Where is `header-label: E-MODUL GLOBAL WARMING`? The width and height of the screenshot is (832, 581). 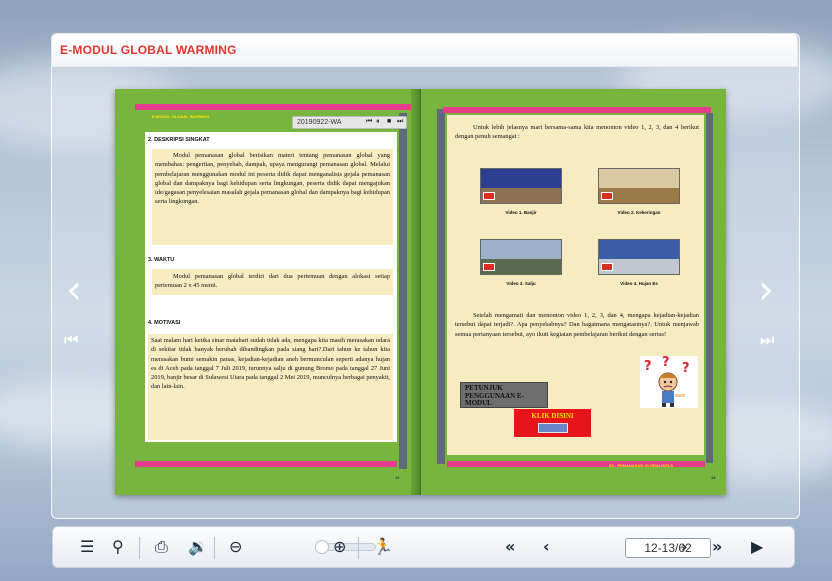
header-label: E-MODUL GLOBAL WARMING is located at coordinates (181, 116).